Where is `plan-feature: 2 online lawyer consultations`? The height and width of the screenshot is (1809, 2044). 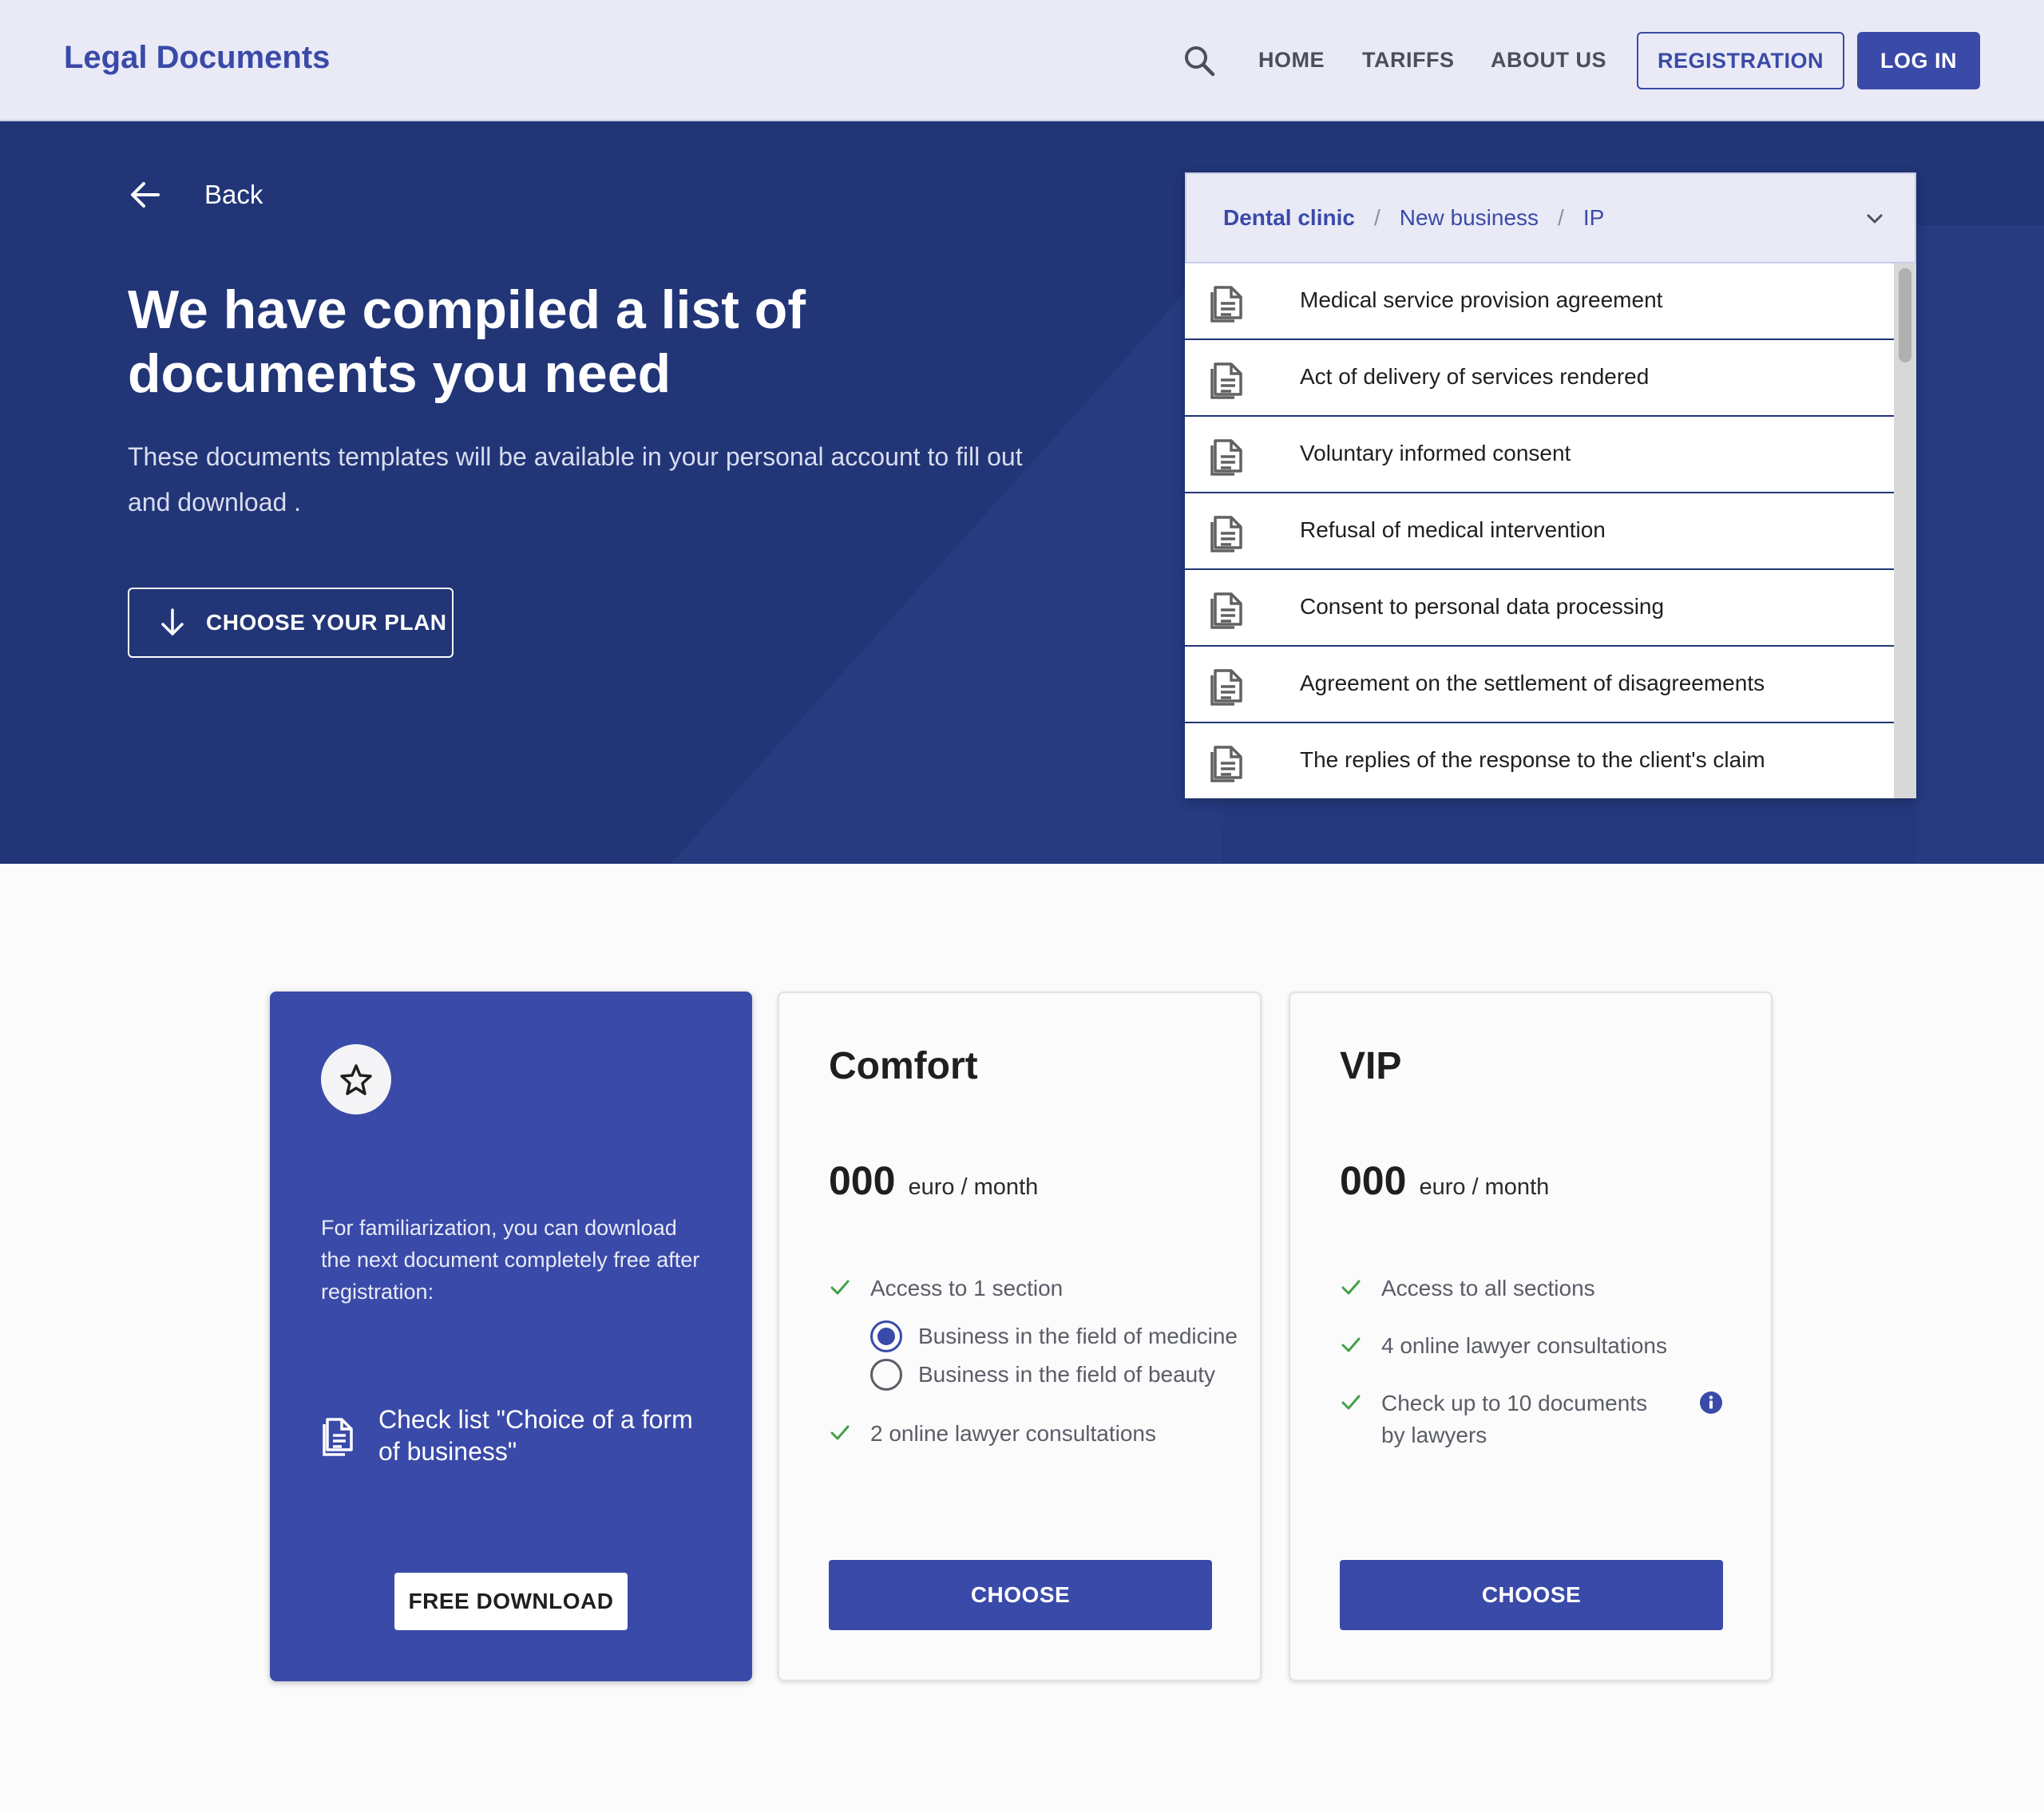 plan-feature: 2 online lawyer consultations is located at coordinates (992, 1434).